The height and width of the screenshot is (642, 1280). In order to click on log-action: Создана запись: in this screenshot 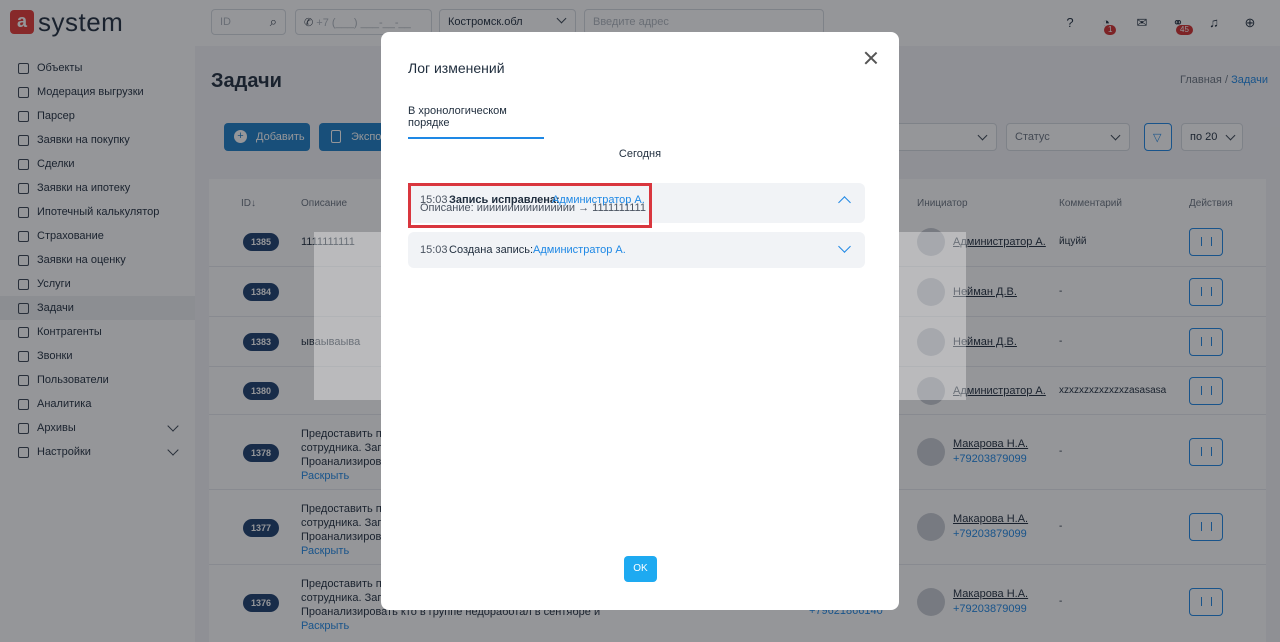, I will do `click(491, 250)`.